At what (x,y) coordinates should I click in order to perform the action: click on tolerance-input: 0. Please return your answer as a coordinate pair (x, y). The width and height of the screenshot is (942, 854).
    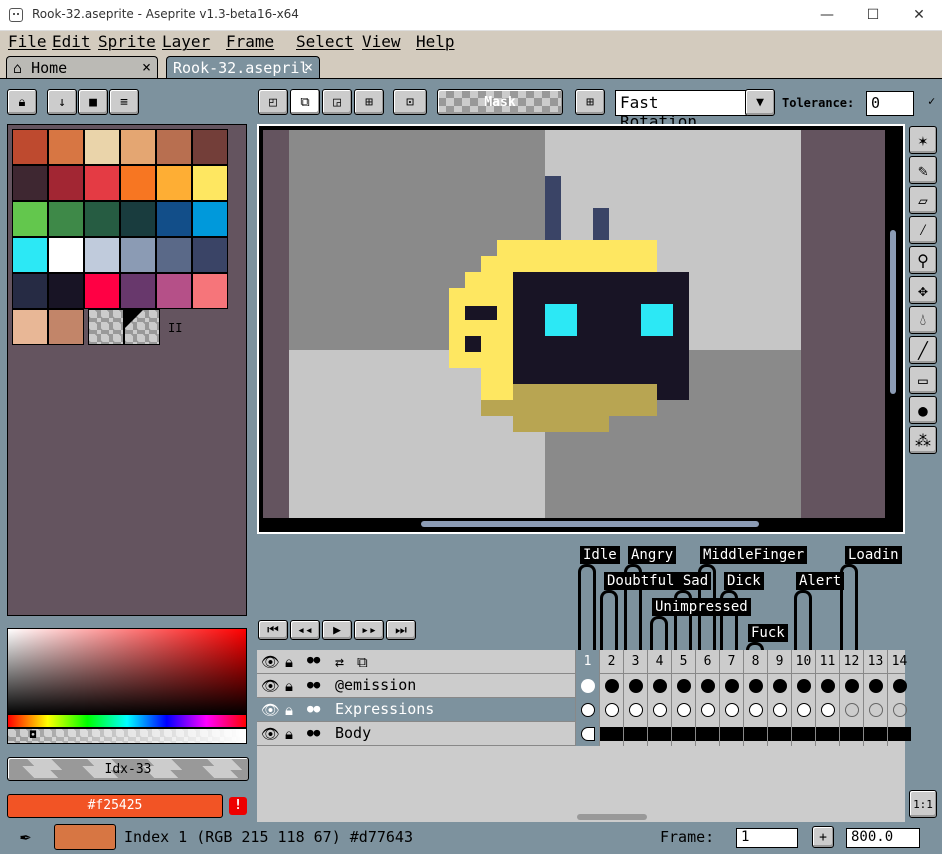
    Looking at the image, I should click on (890, 103).